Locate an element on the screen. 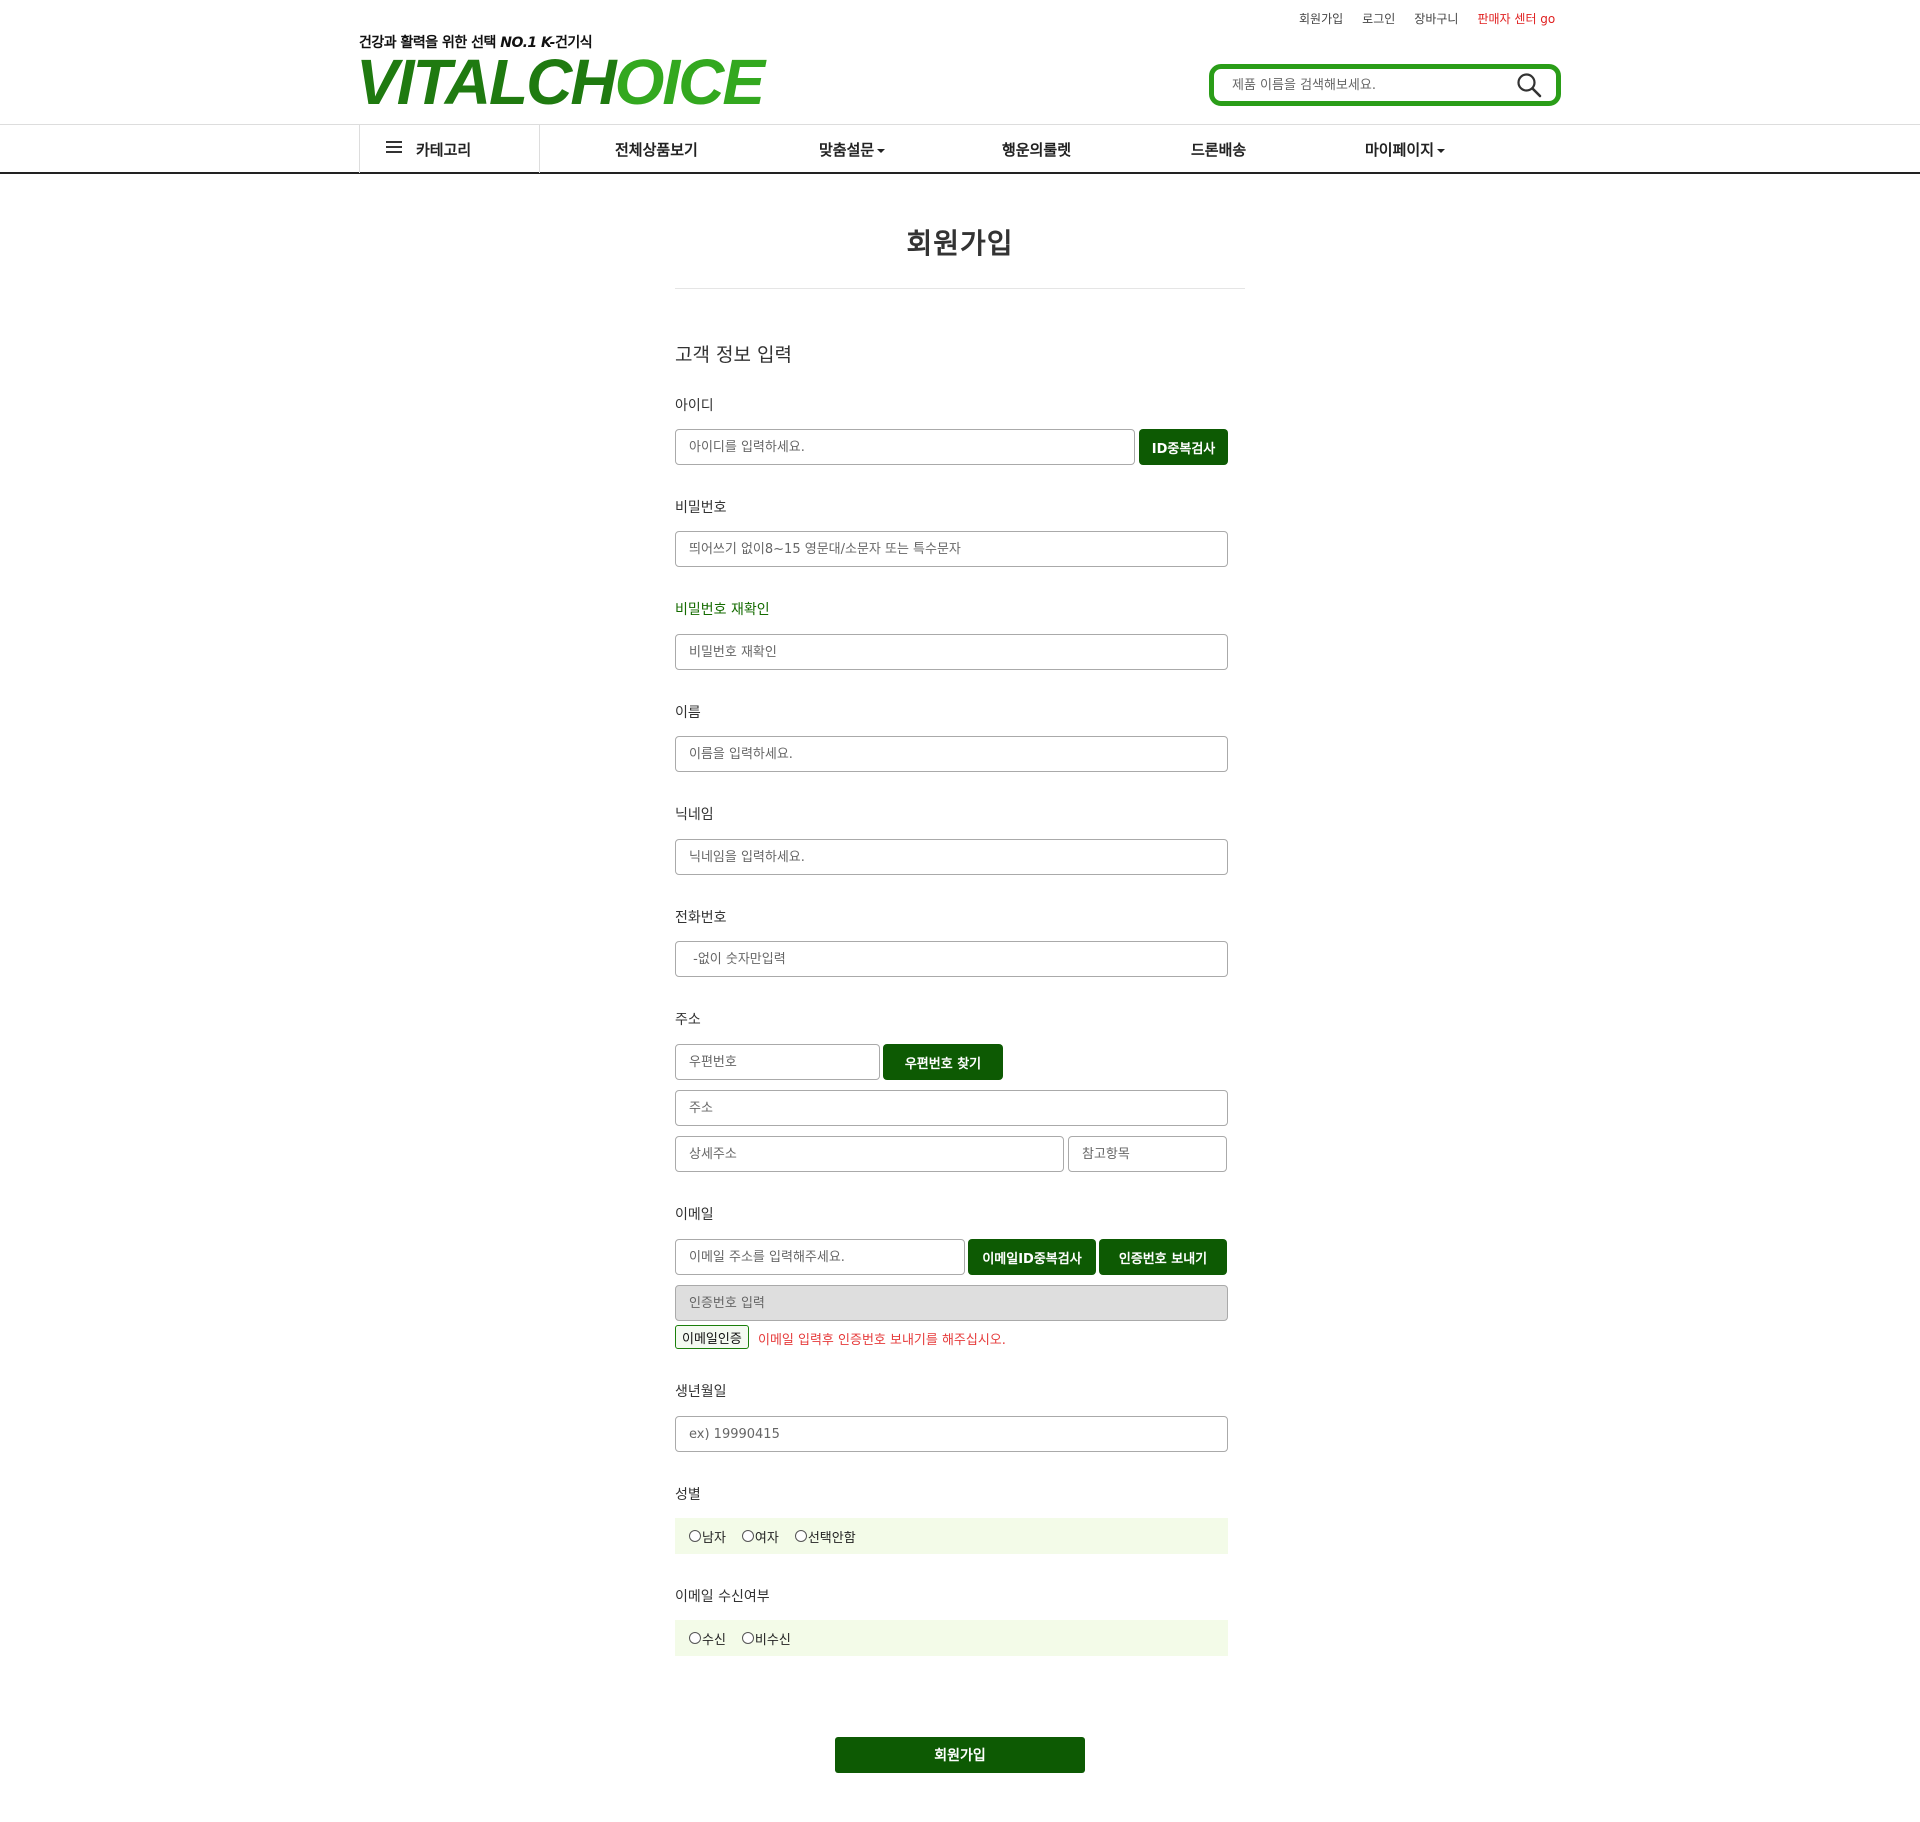 The image size is (1920, 1822). nav-item-all-products: 전체상품보기 is located at coordinates (656, 149).